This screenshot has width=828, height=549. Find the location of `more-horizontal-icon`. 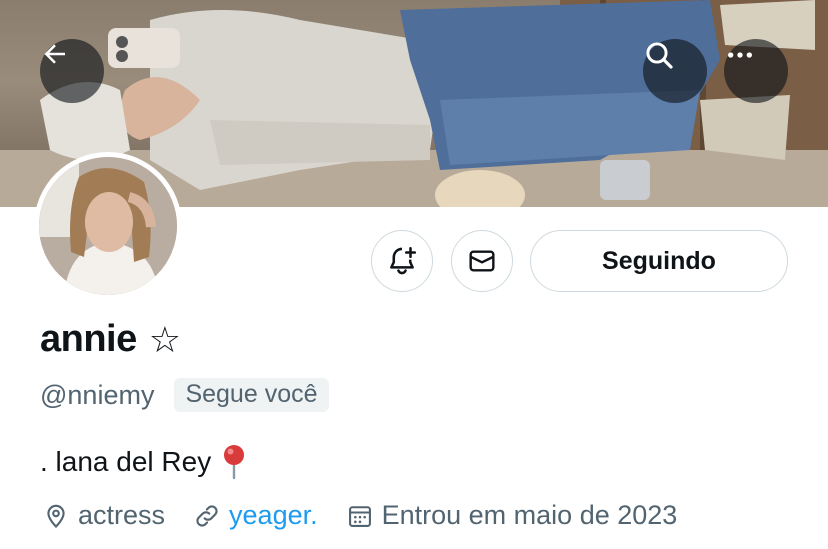

more-horizontal-icon is located at coordinates (740, 55).